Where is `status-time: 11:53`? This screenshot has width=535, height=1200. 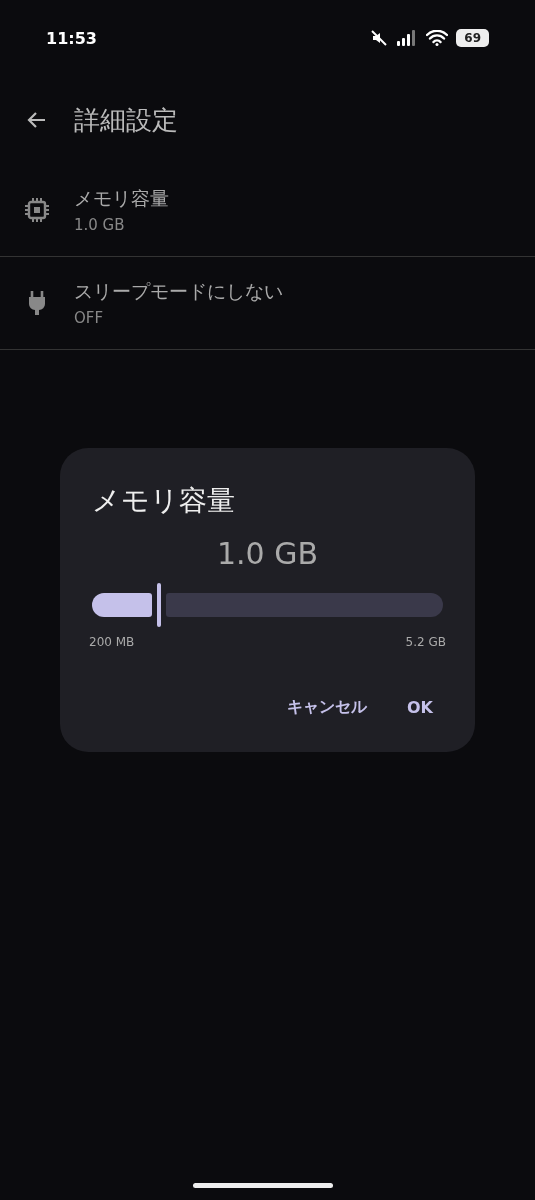 status-time: 11:53 is located at coordinates (71, 38).